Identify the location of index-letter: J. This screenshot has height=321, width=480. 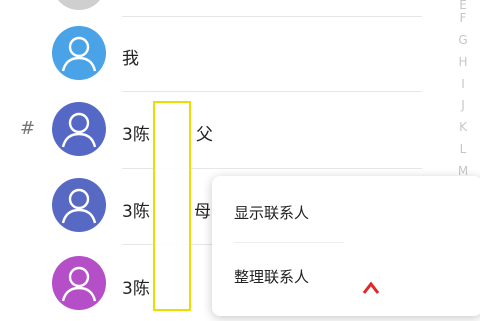
(463, 105).